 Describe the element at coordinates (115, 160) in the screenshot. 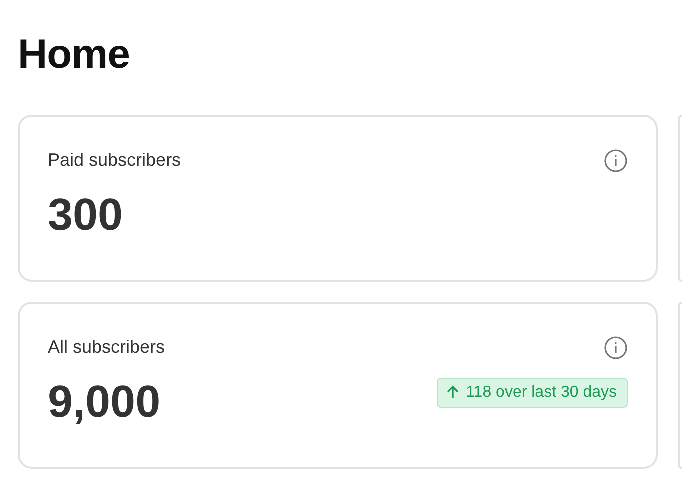

I see `stat-label: Paid subscribers` at that location.